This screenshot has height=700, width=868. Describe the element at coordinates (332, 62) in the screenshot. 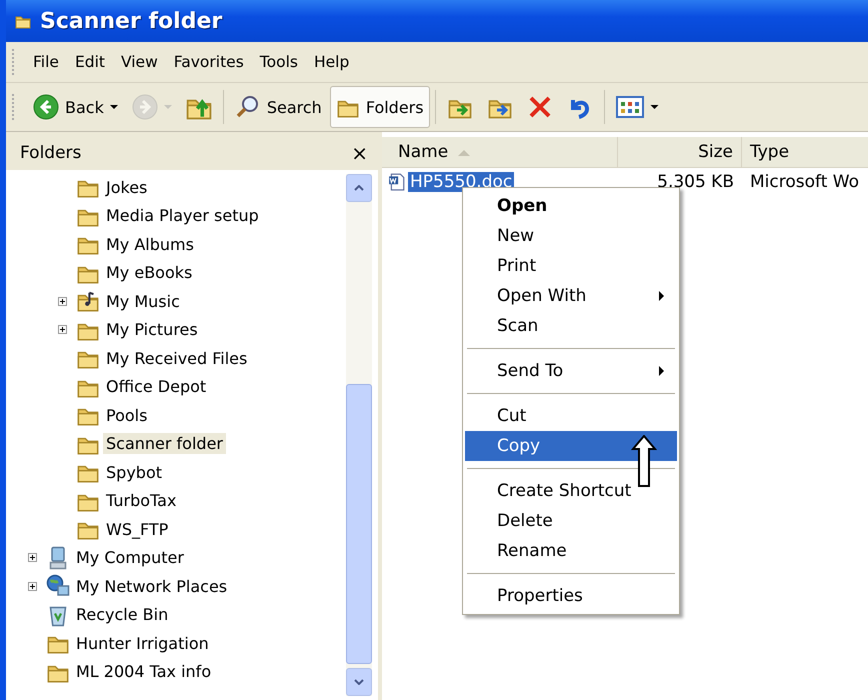

I see `menu-item: Help` at that location.